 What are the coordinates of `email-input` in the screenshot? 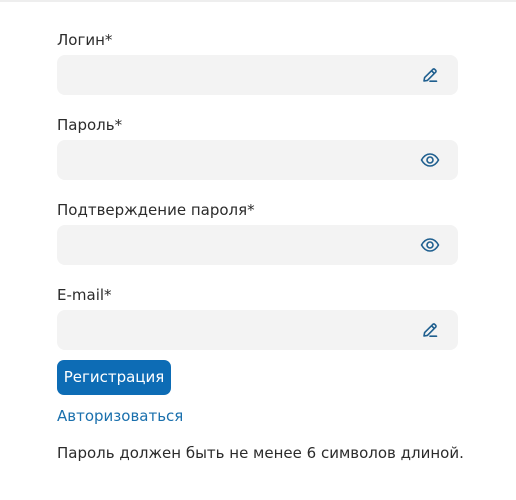 It's located at (227, 330).